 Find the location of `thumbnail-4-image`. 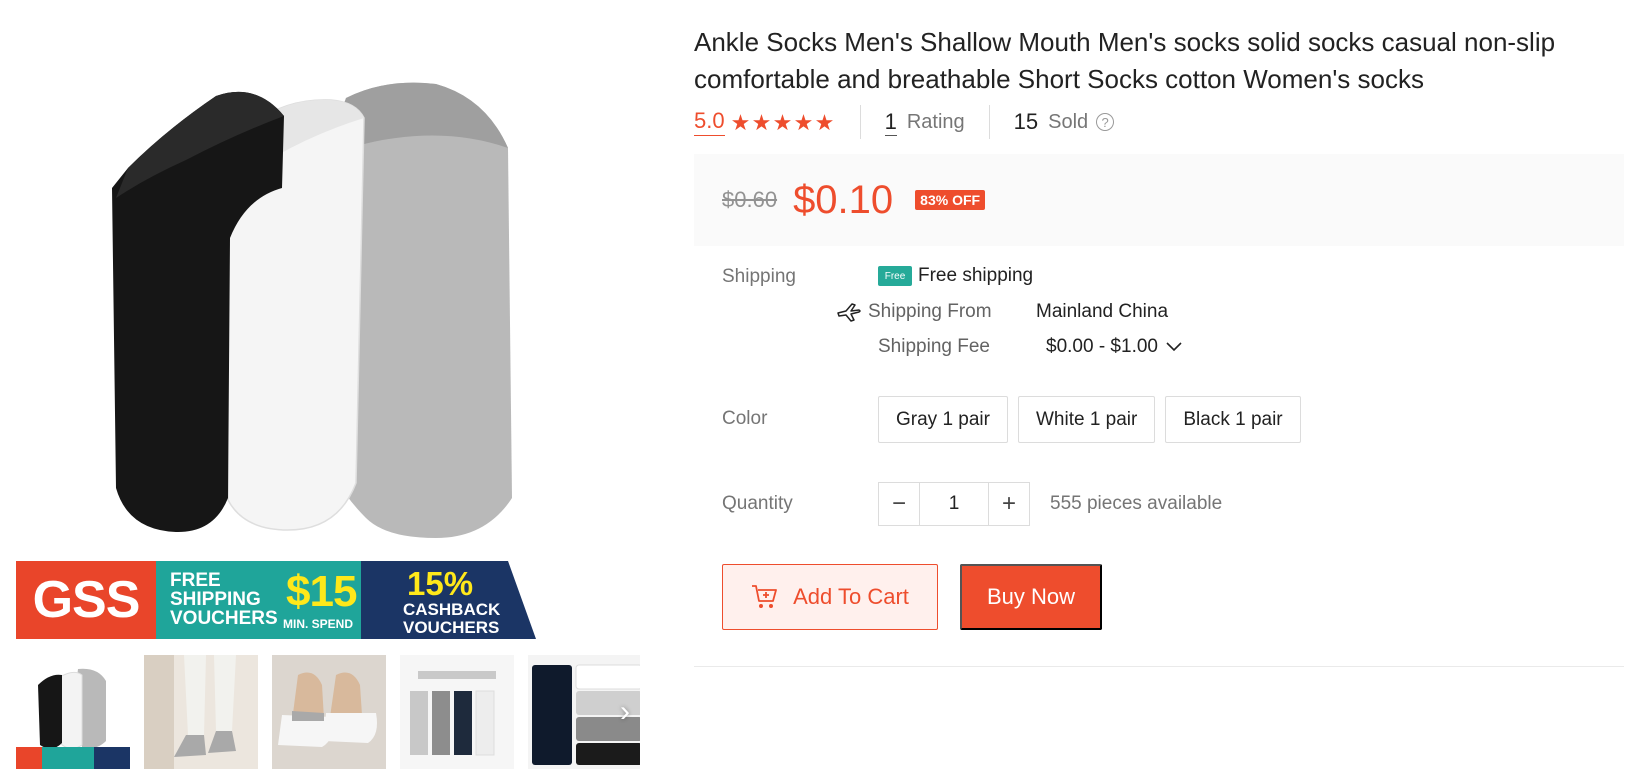

thumbnail-4-image is located at coordinates (457, 712).